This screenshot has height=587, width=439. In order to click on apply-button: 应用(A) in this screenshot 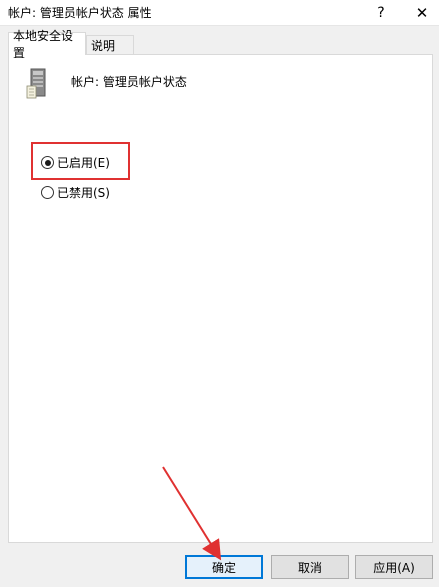, I will do `click(394, 567)`.